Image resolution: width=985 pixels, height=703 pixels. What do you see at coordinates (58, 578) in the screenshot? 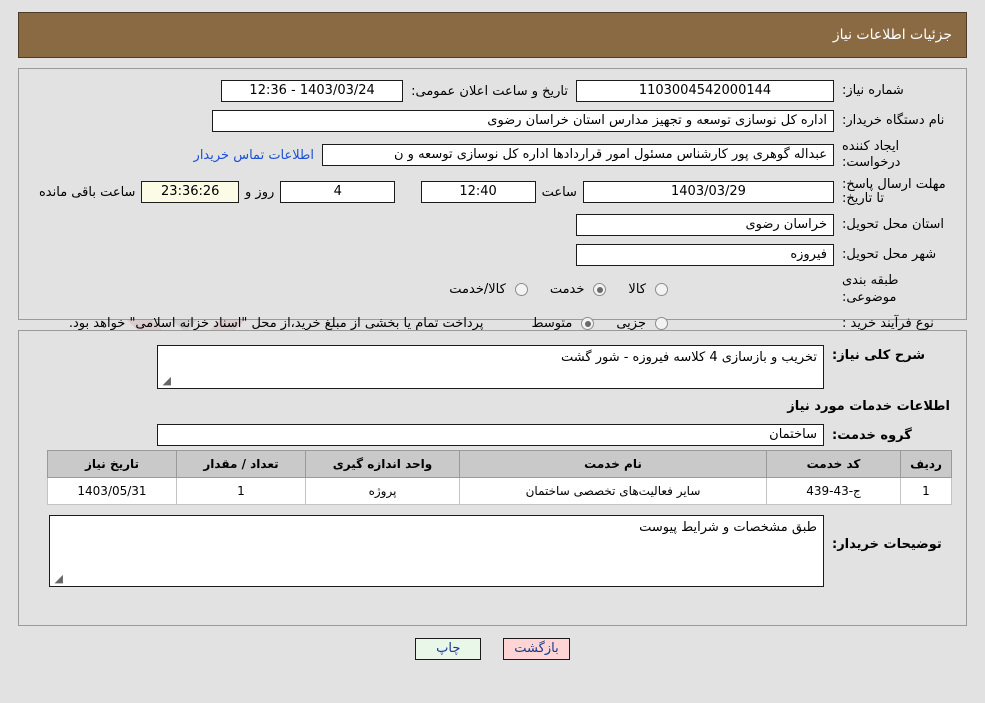
I see `resize-grip-icon-notes: ◢` at bounding box center [58, 578].